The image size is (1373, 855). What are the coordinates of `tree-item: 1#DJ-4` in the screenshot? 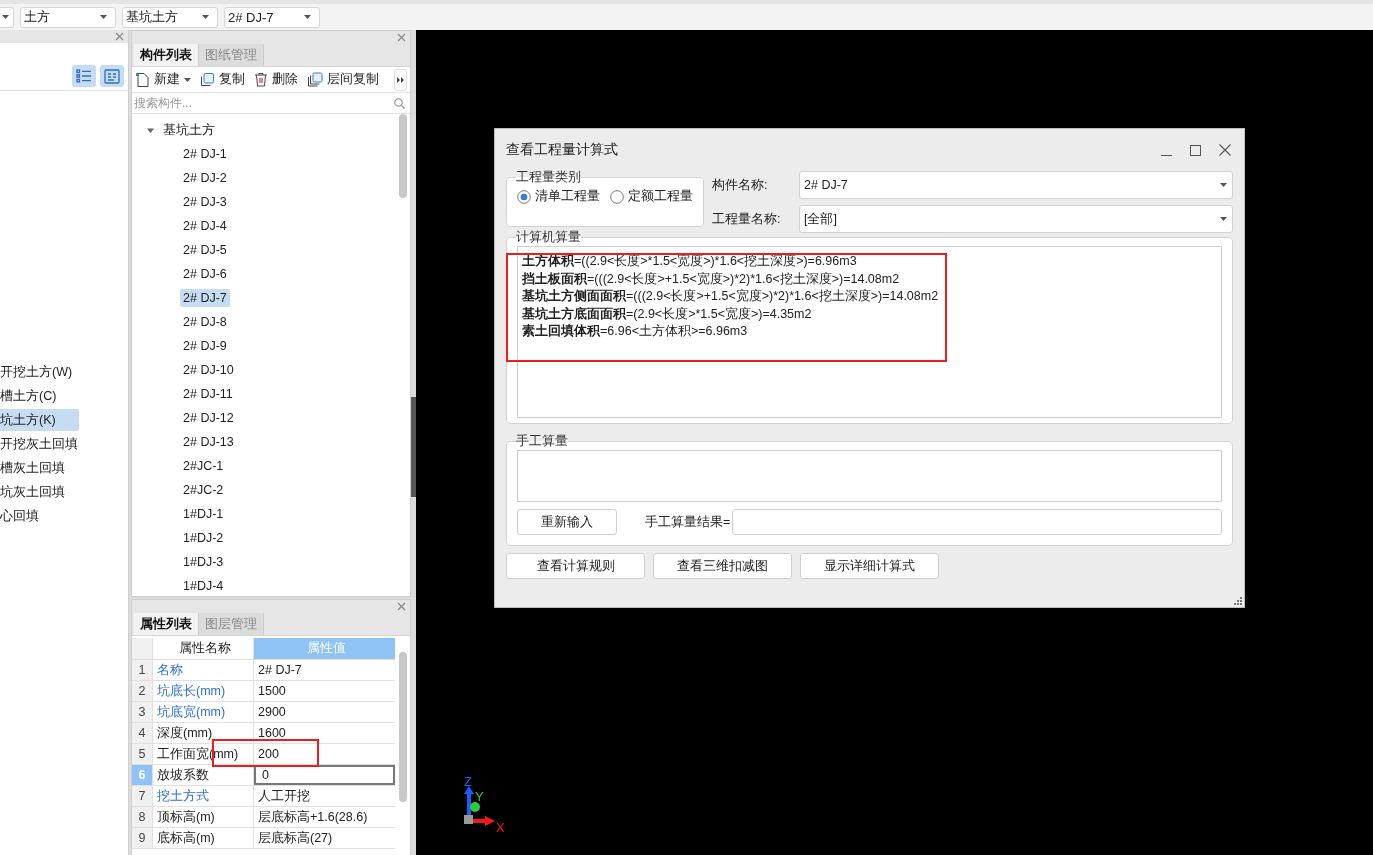 It's located at (203, 586).